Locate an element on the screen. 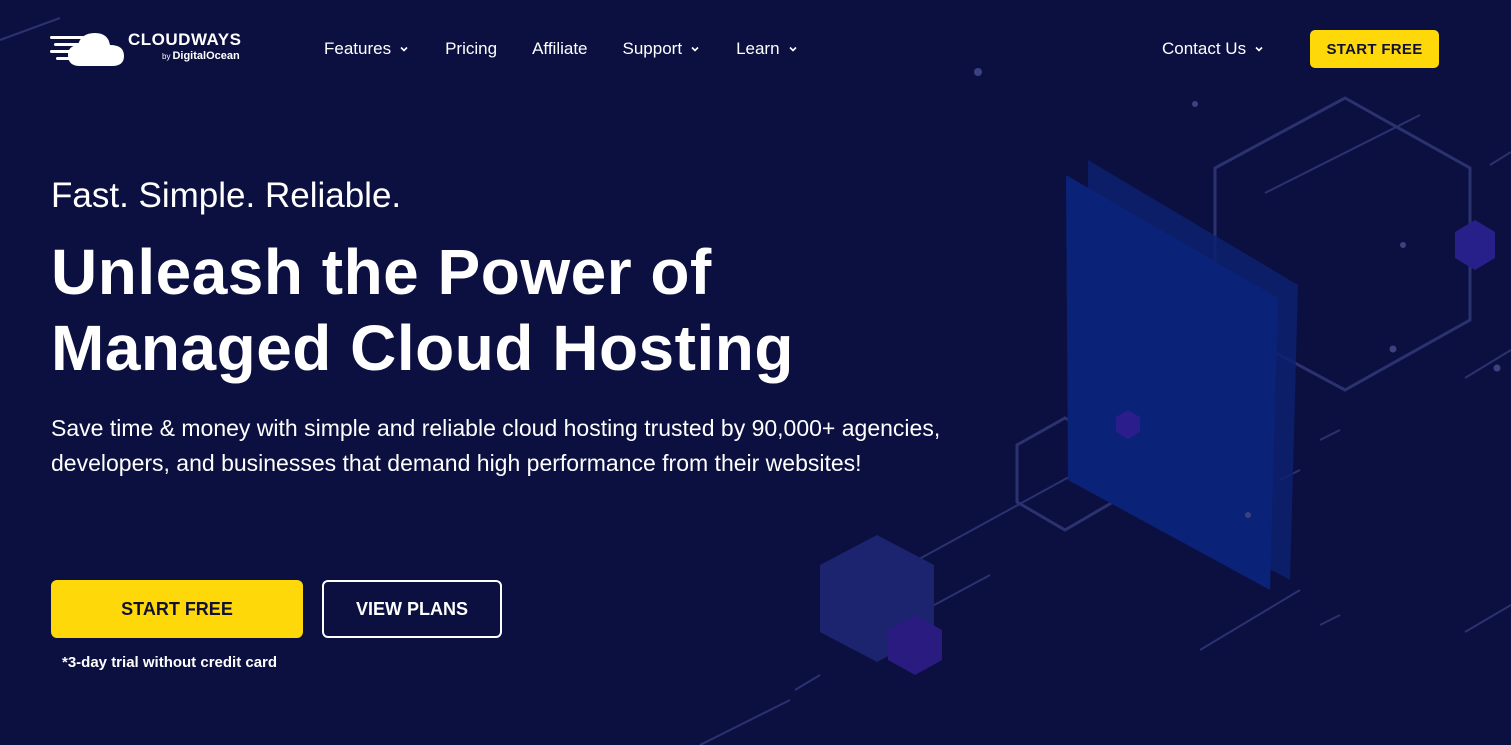 This screenshot has height=745, width=1511. nav-item-learn: Learn is located at coordinates (767, 49).